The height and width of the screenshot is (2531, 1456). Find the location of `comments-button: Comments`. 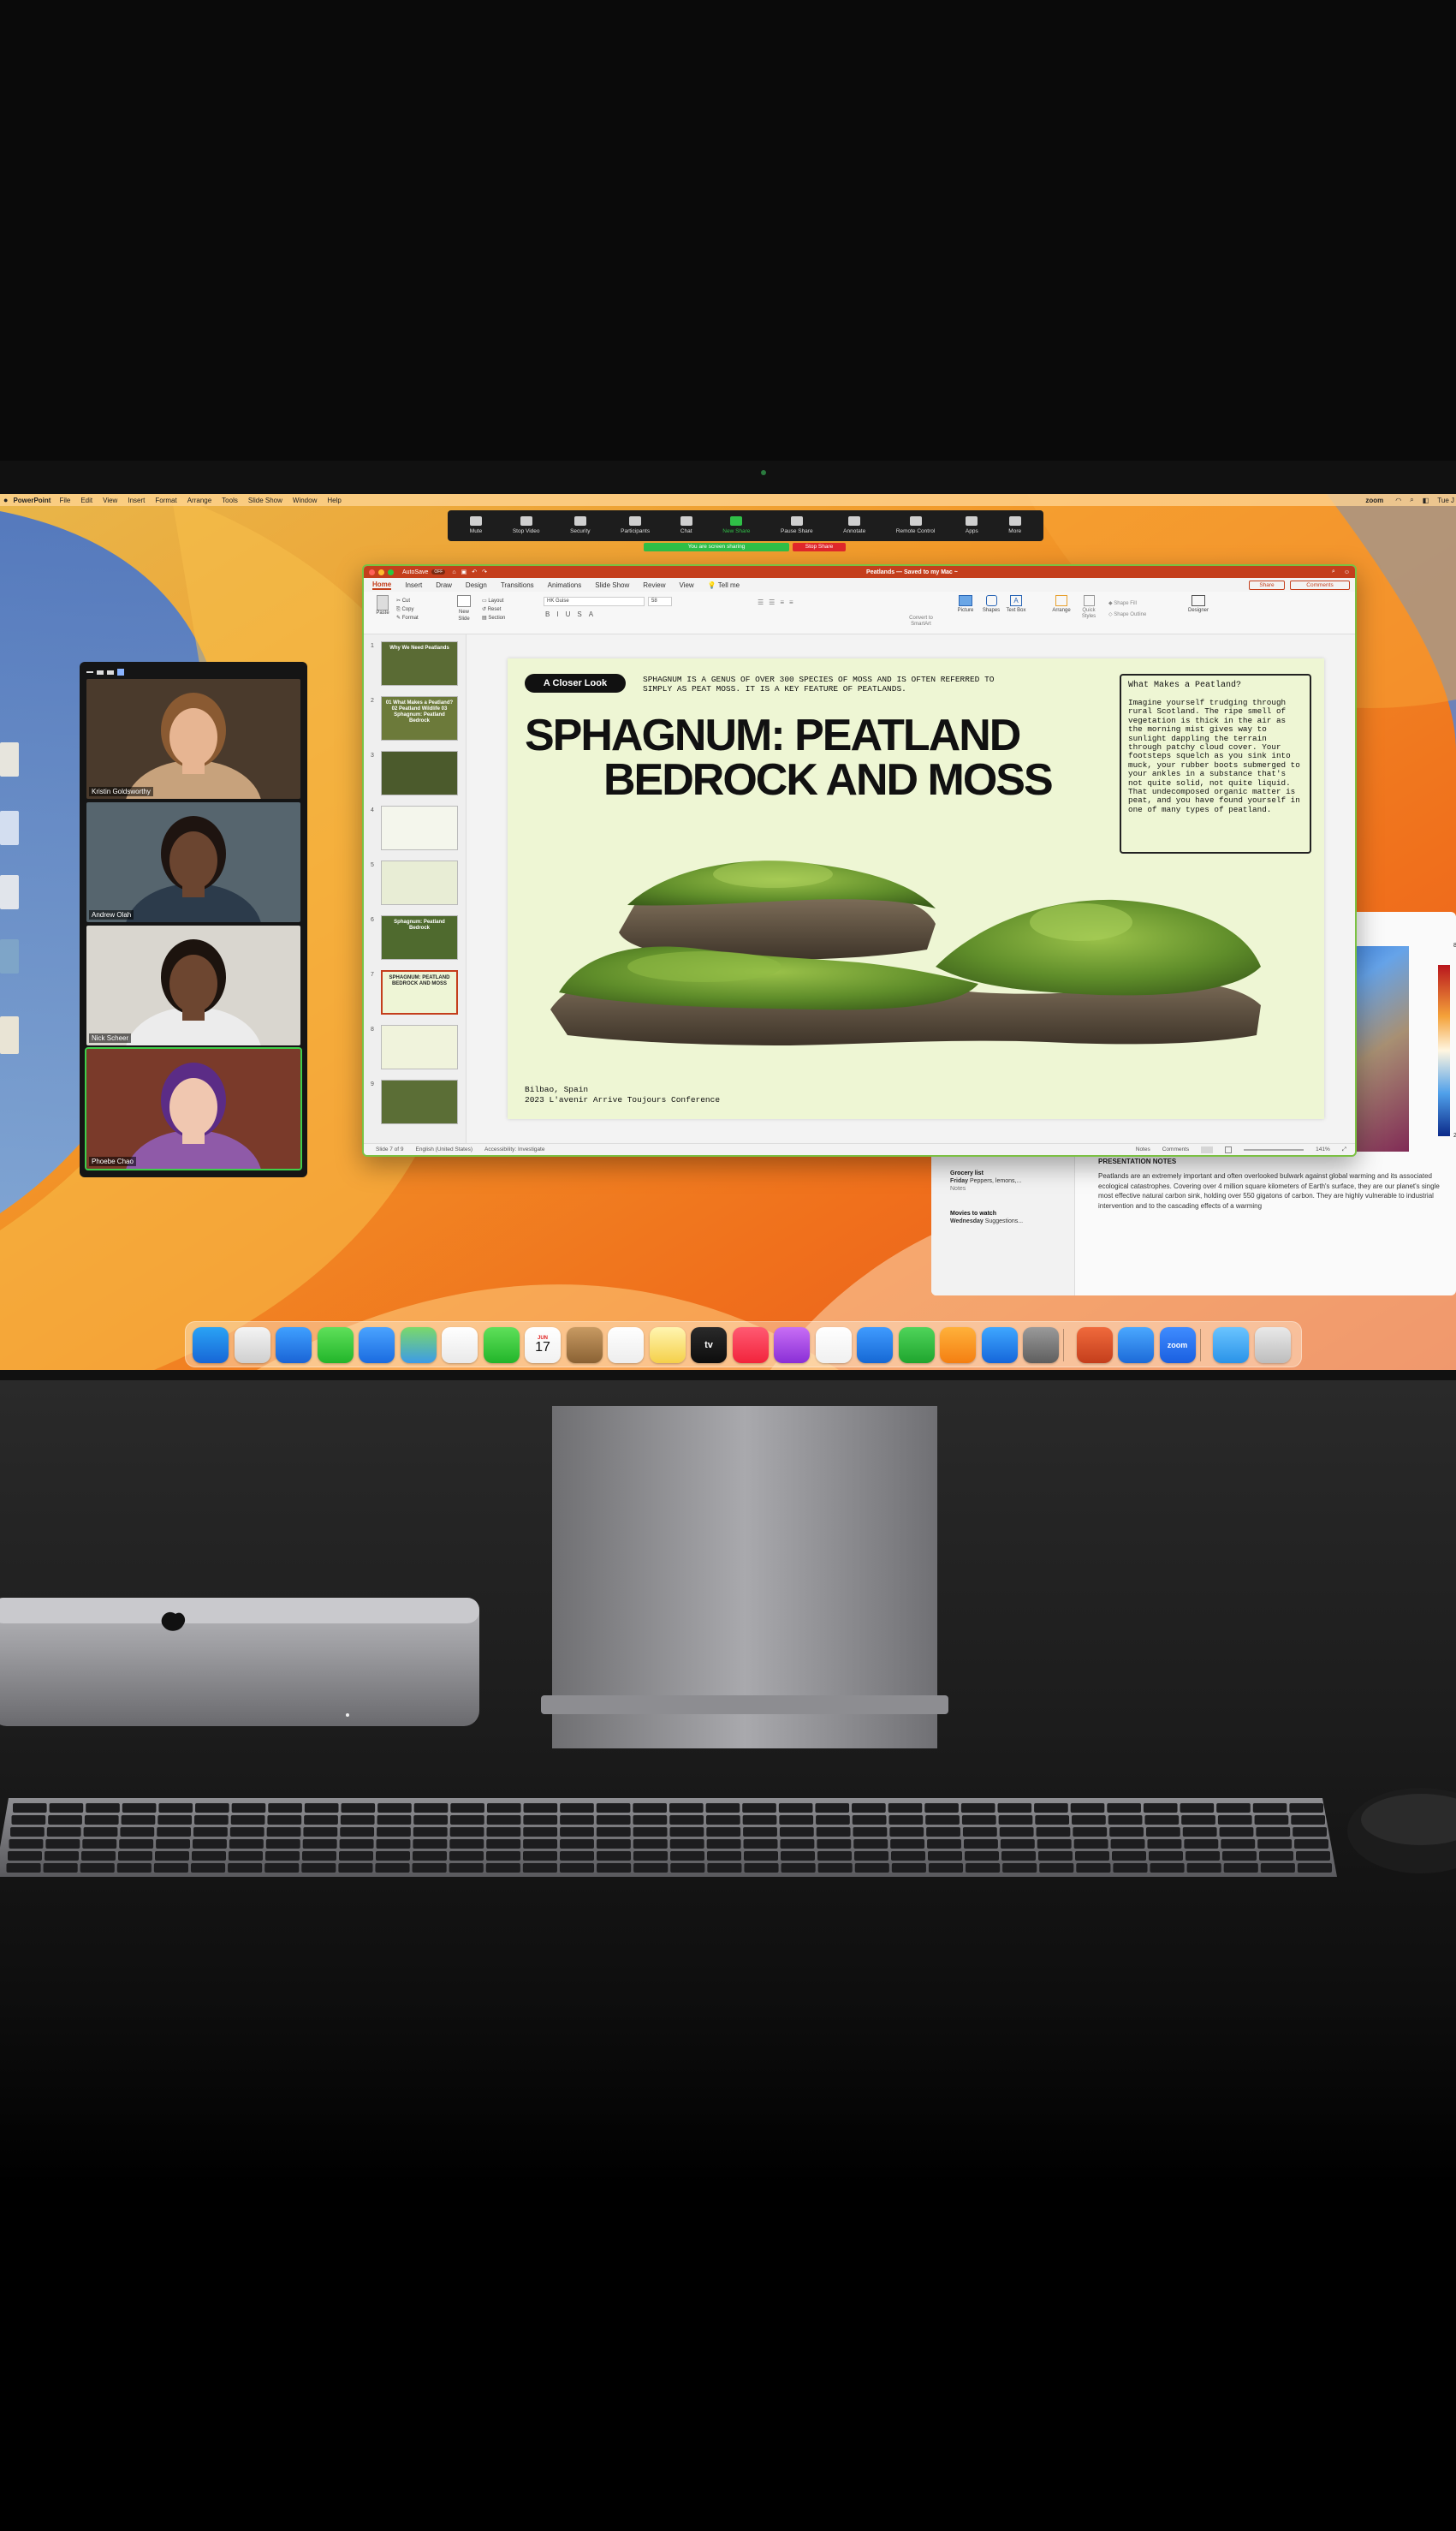

comments-button: Comments is located at coordinates (1320, 585).